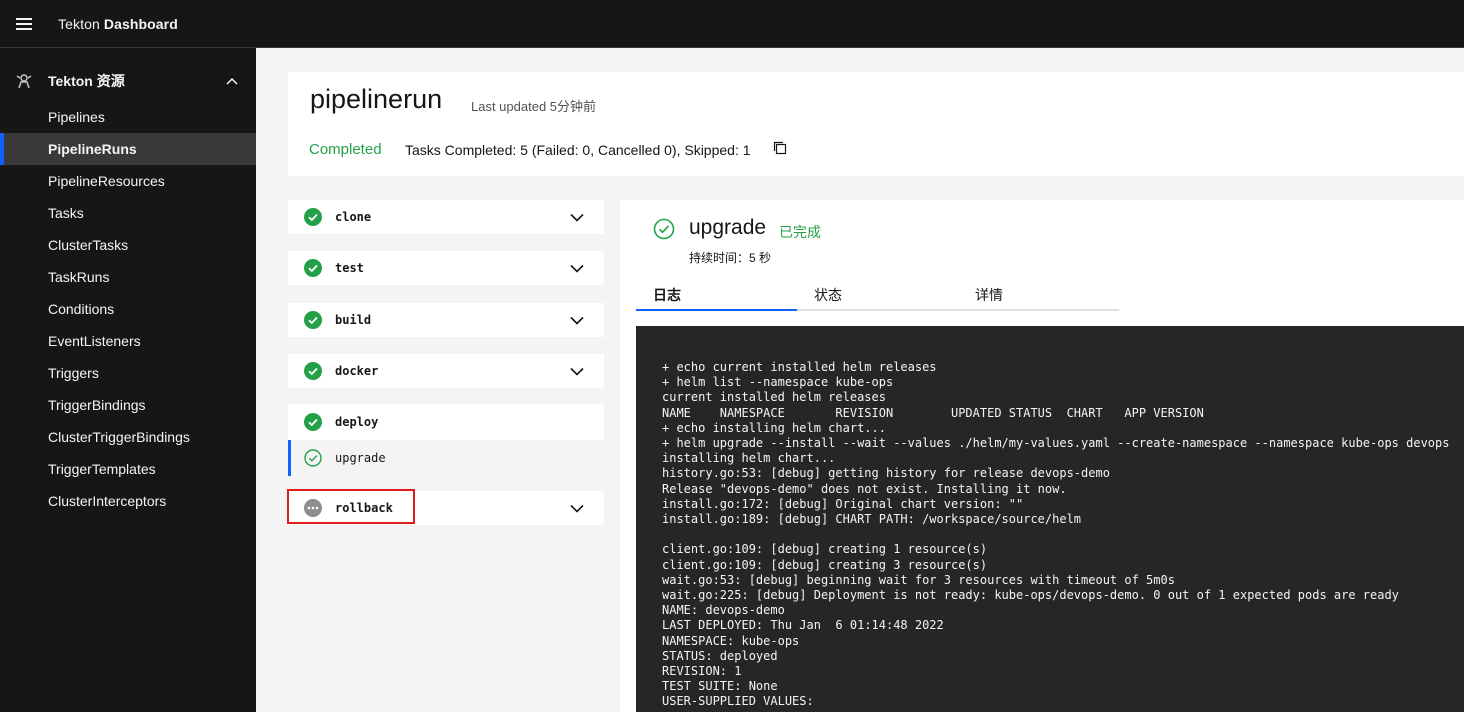 The image size is (1464, 712). Describe the element at coordinates (357, 371) in the screenshot. I see `task-label: docker` at that location.